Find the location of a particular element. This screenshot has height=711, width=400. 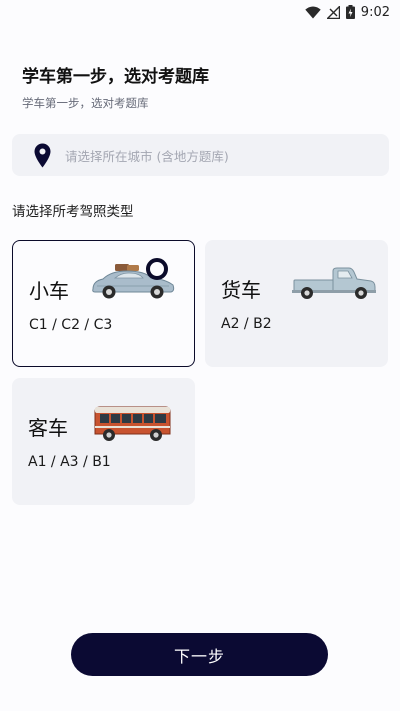

license-card-bus: 客车 A1 / A3 / B1 is located at coordinates (103, 441).